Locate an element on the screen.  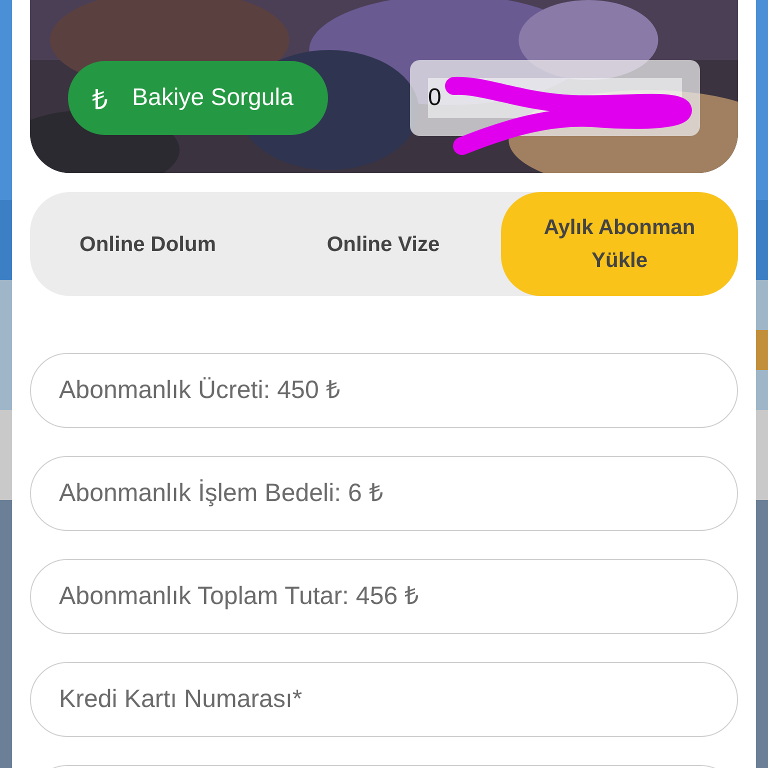
input-field: Abonmanlık Toplam Tutar: 456 ₺ is located at coordinates (384, 596).